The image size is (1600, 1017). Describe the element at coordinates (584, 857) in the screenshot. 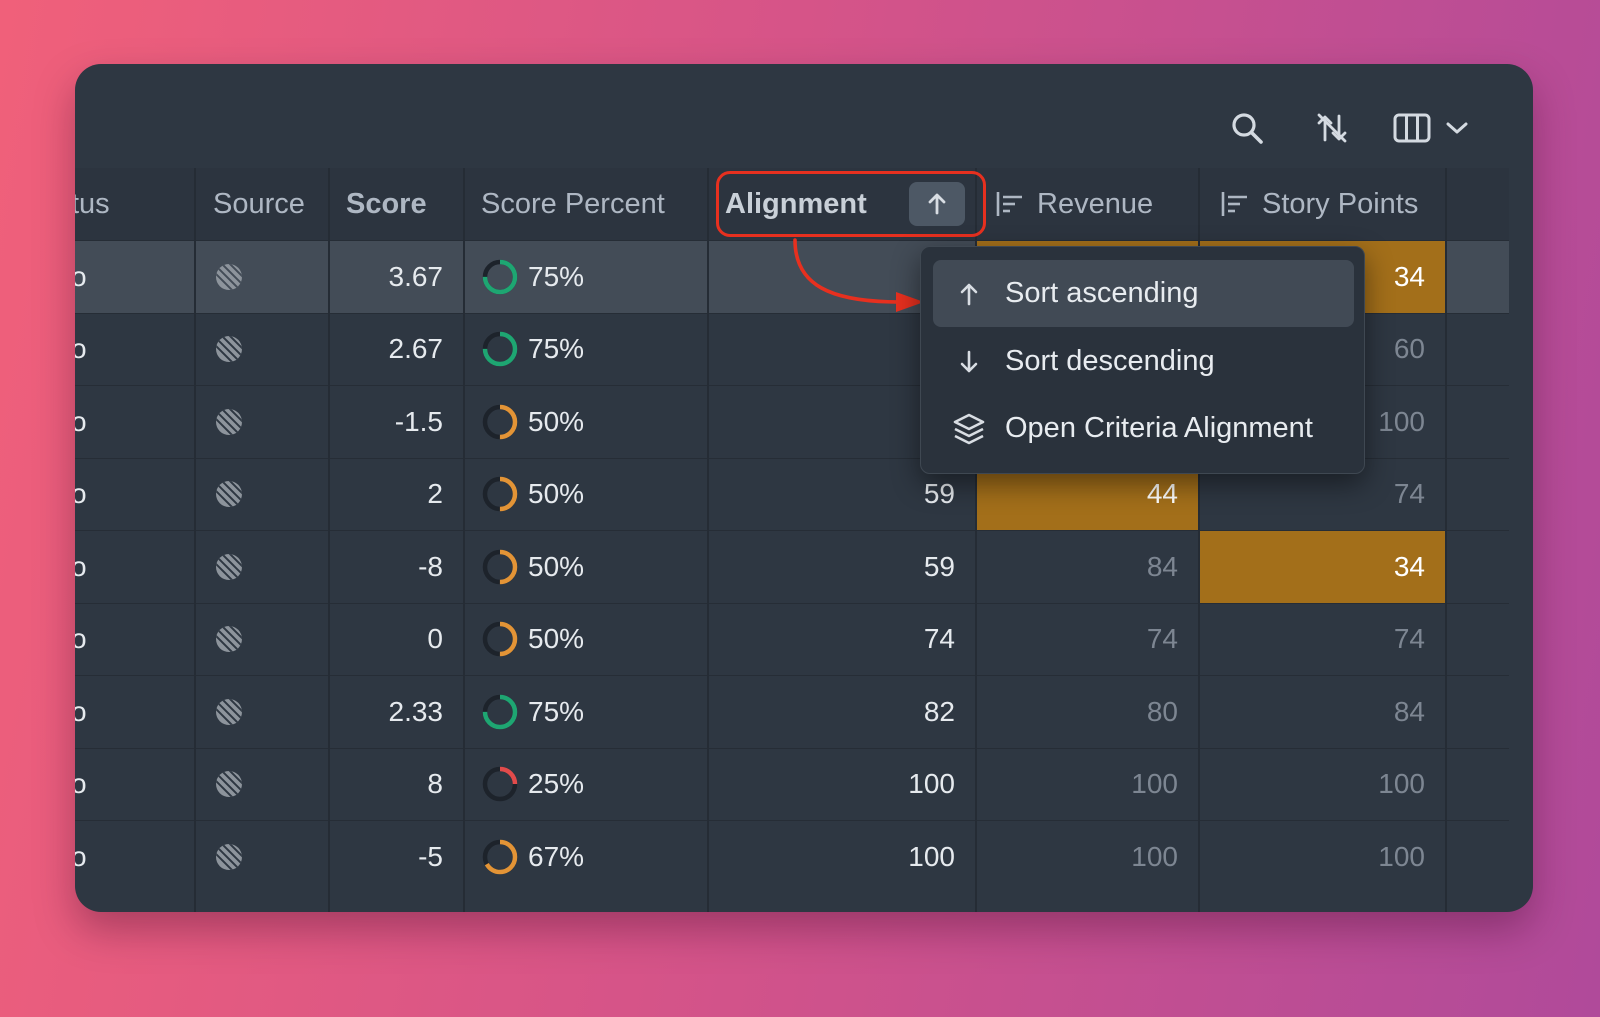

I see `score-percent-cell: 67%` at that location.